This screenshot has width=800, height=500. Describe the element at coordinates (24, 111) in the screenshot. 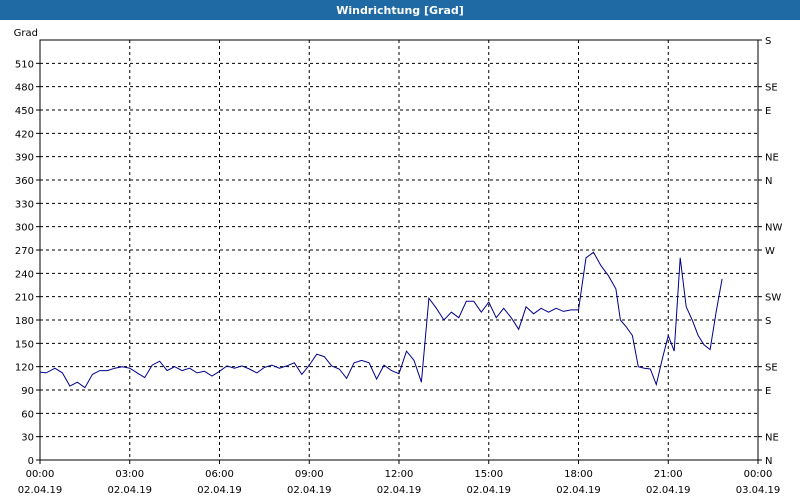

I see `y-tick-label: 450` at that location.